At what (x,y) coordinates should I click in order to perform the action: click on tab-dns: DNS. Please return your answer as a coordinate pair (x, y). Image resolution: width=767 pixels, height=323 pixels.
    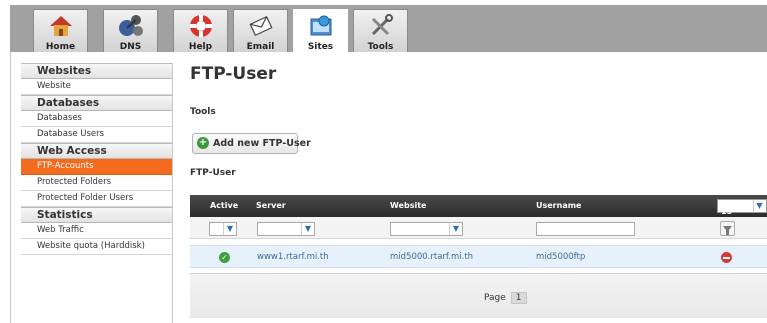
    Looking at the image, I should click on (130, 30).